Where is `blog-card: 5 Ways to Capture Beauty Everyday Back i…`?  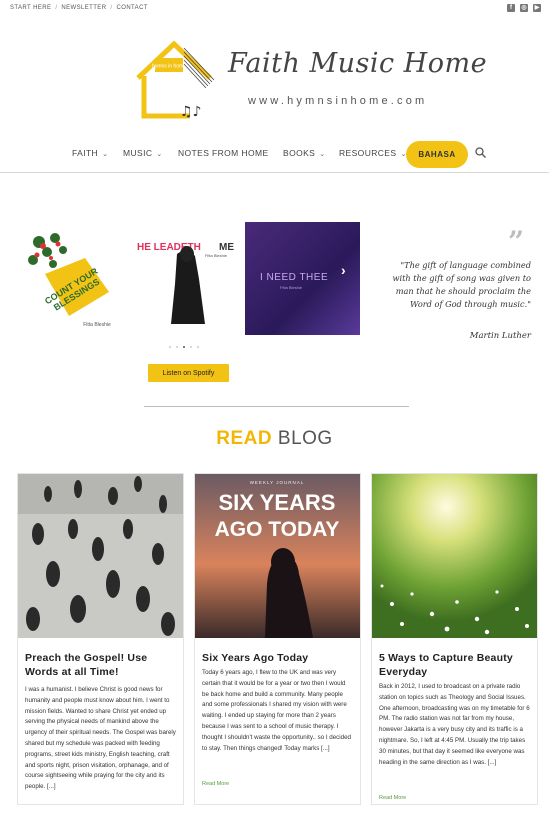 blog-card: 5 Ways to Capture Beauty Everyday Back i… is located at coordinates (454, 639).